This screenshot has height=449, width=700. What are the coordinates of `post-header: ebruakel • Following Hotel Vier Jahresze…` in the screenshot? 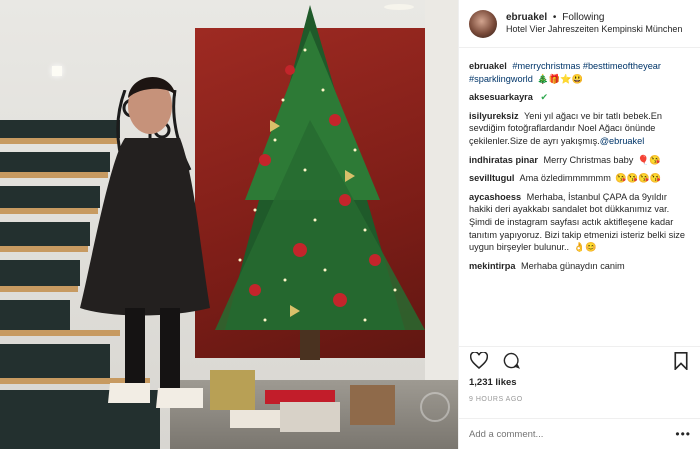 It's located at (579, 24).